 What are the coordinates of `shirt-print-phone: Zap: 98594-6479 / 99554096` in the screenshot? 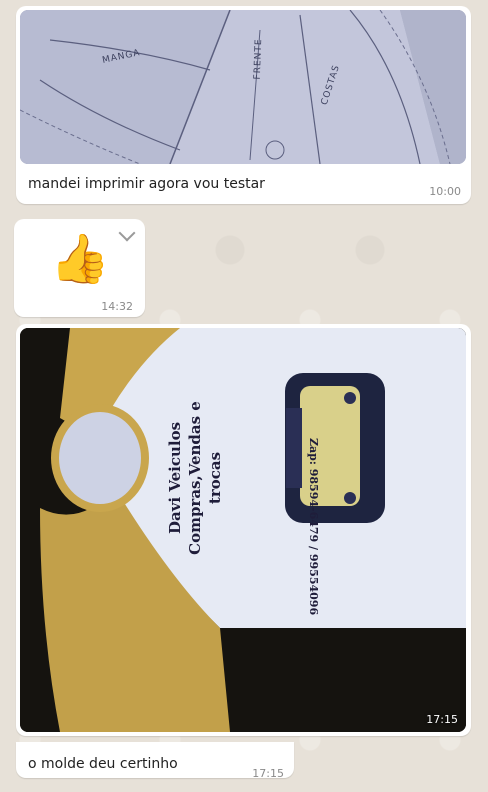 It's located at (313, 527).